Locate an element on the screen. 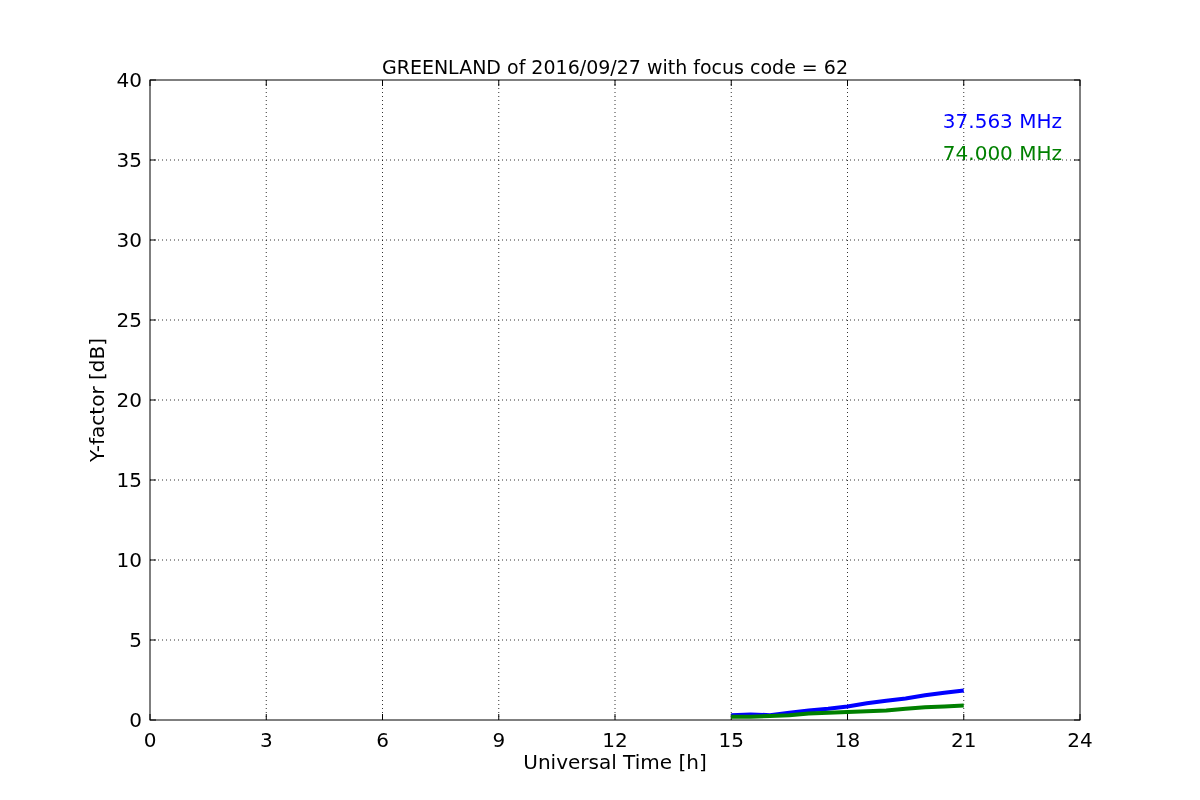  y-tick-label: 10 is located at coordinates (129, 560).